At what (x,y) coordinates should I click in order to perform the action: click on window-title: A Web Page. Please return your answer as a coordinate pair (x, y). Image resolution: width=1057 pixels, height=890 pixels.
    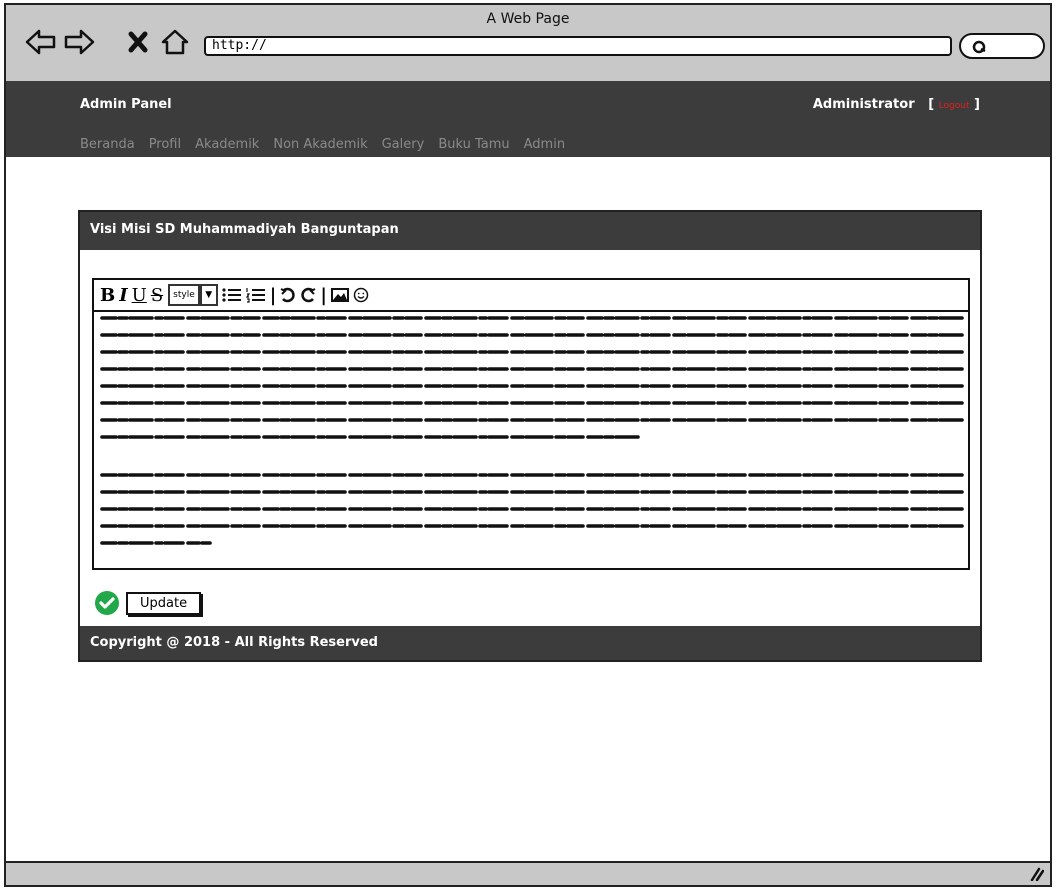
    Looking at the image, I should click on (528, 19).